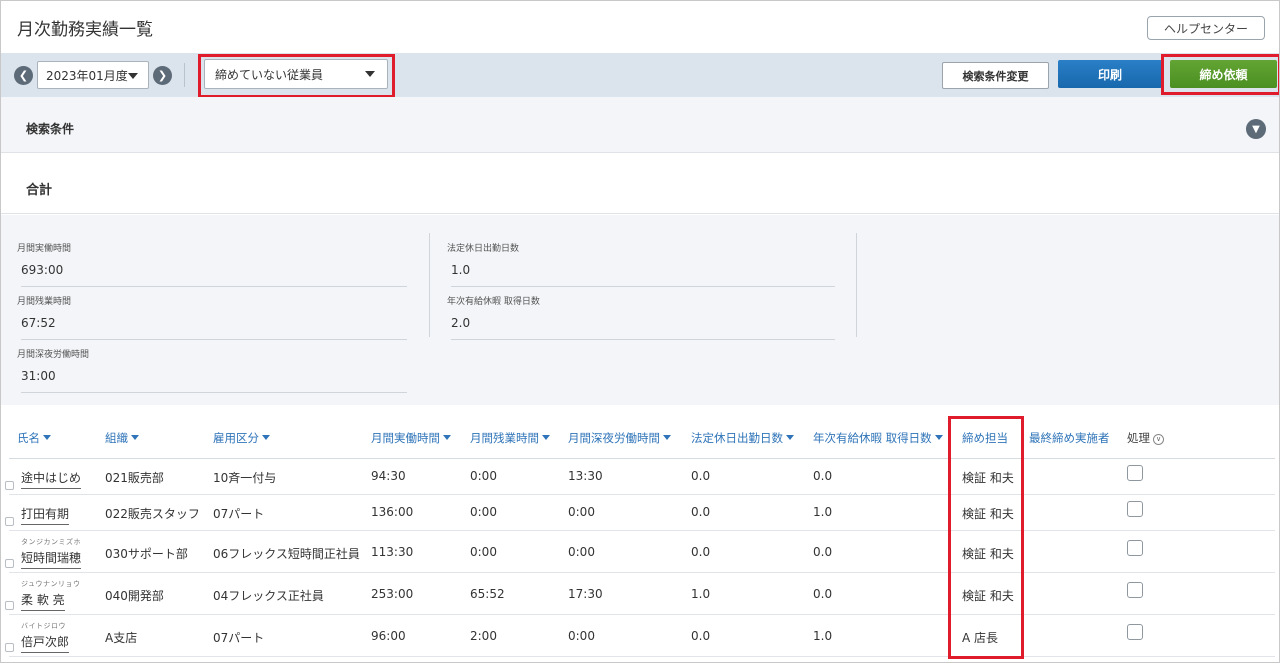 This screenshot has height=663, width=1280. What do you see at coordinates (995, 75) in the screenshot?
I see `search-condition-change-button: 検索条件変更` at bounding box center [995, 75].